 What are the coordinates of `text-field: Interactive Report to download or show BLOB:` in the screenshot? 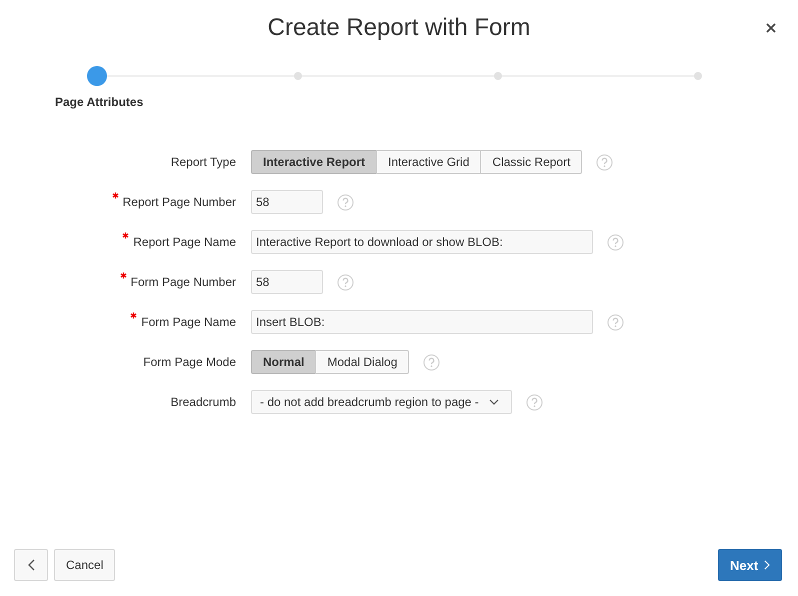 It's located at (422, 242).